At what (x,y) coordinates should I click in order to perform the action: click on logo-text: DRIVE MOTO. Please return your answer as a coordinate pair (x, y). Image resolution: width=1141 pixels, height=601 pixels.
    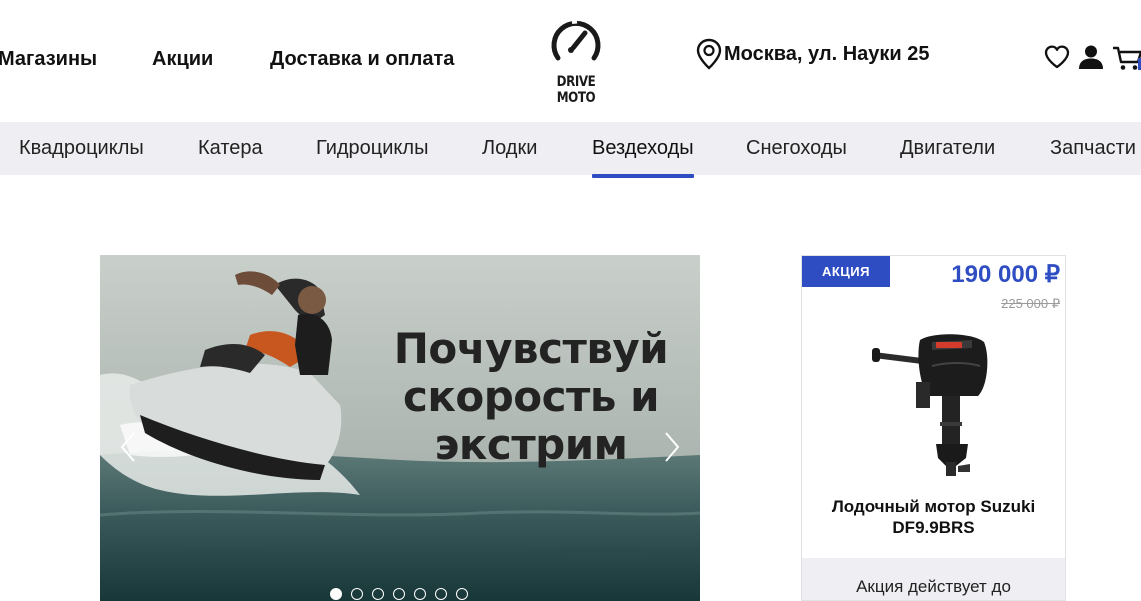
    Looking at the image, I should click on (576, 90).